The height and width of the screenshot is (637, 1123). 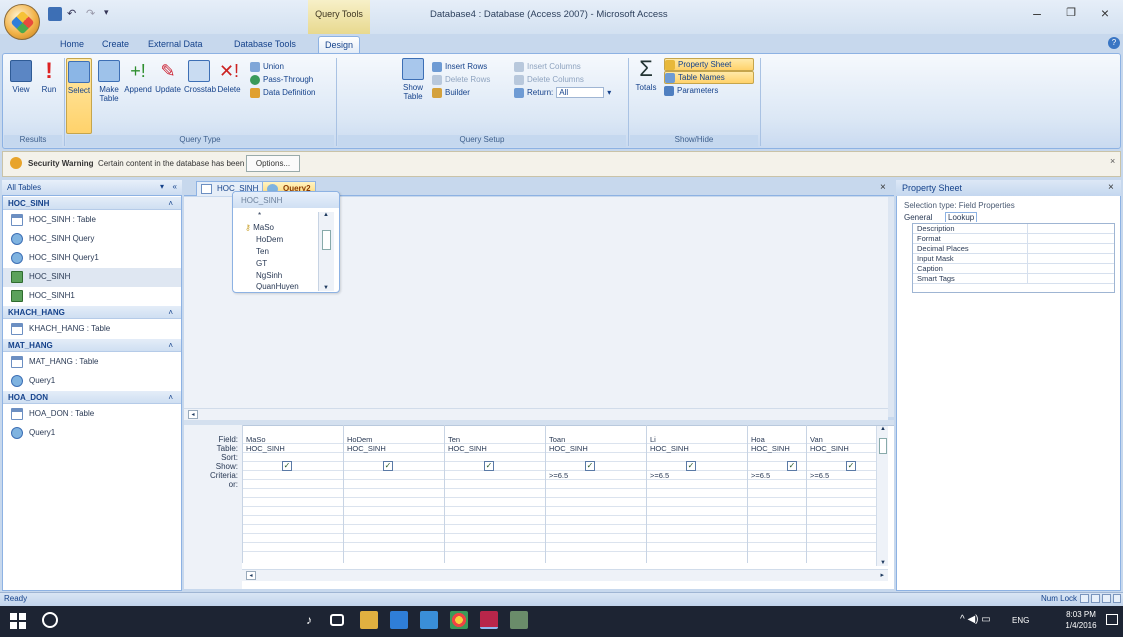 I want to click on field-list-title: HOC_SINH, so click(x=286, y=200).